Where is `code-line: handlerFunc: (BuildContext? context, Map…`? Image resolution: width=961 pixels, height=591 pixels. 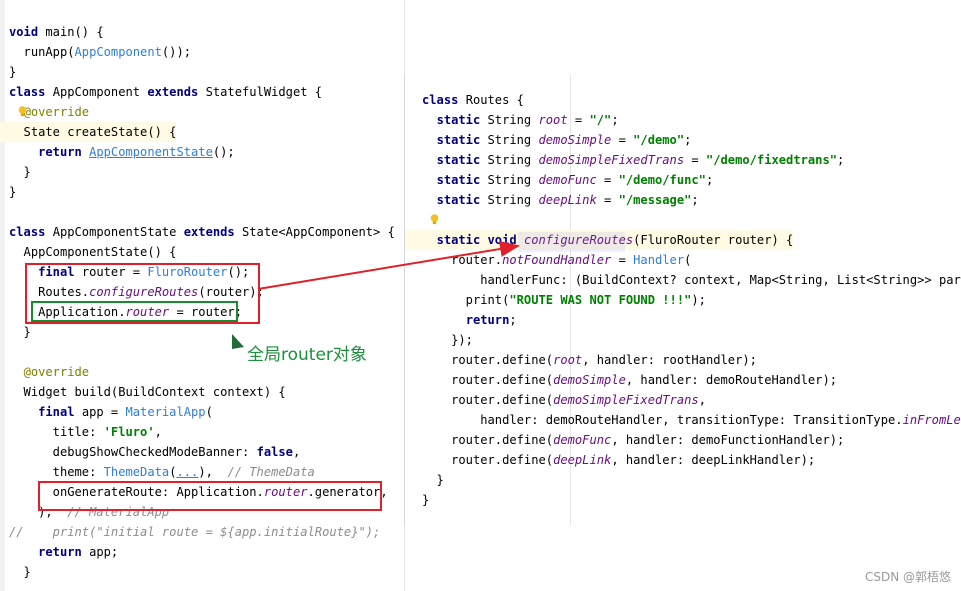
code-line: handlerFunc: (BuildContext? context, Map… is located at coordinates (683, 280).